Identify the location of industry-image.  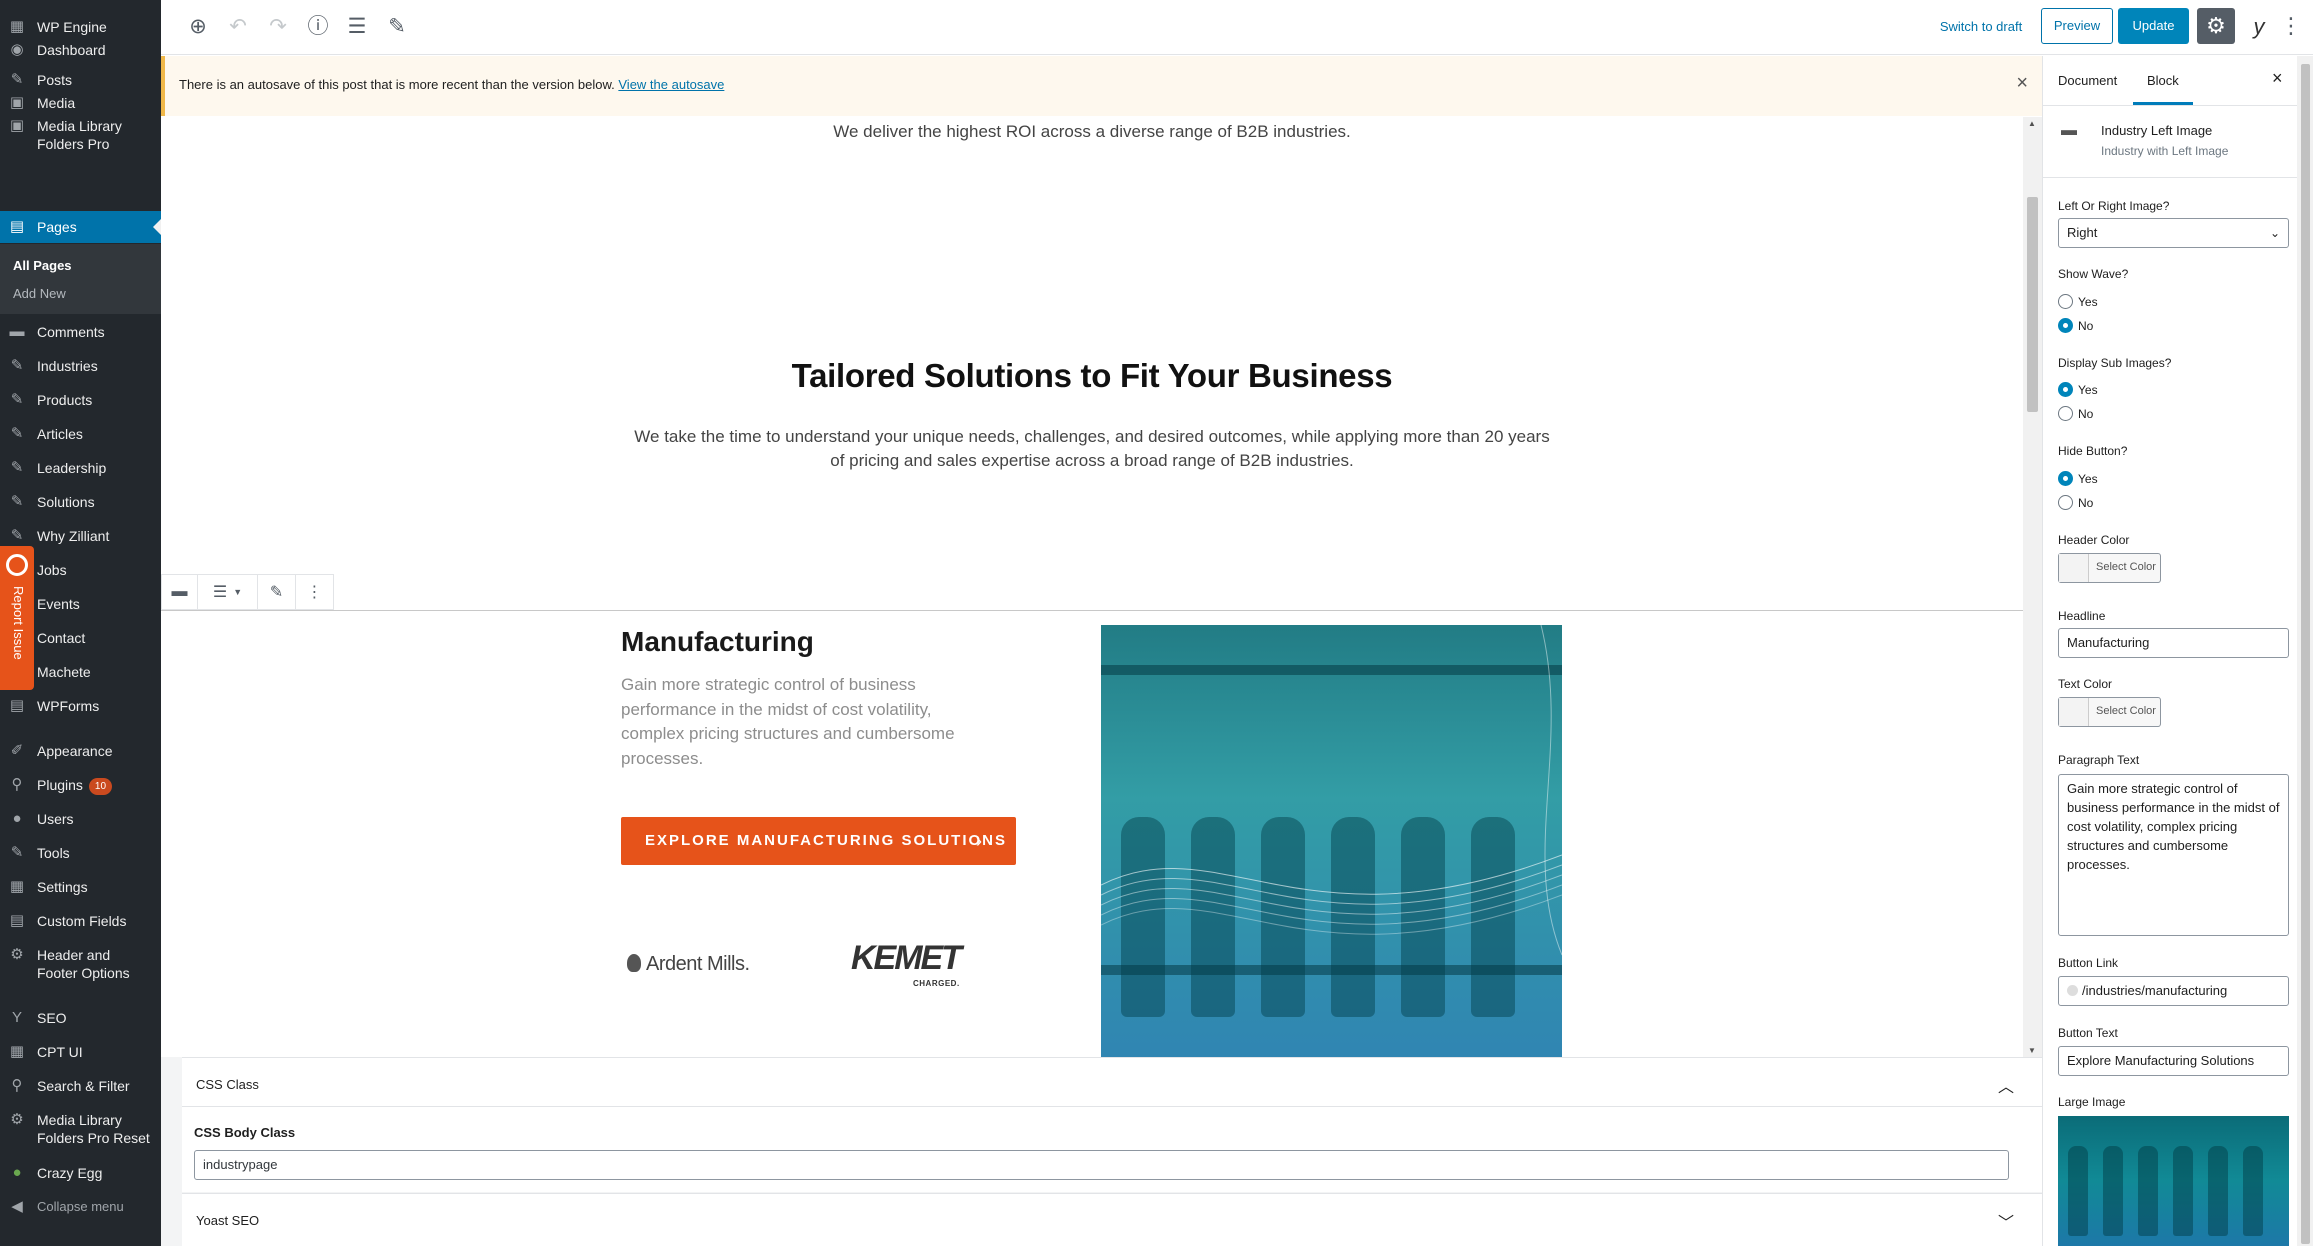
(1331, 841).